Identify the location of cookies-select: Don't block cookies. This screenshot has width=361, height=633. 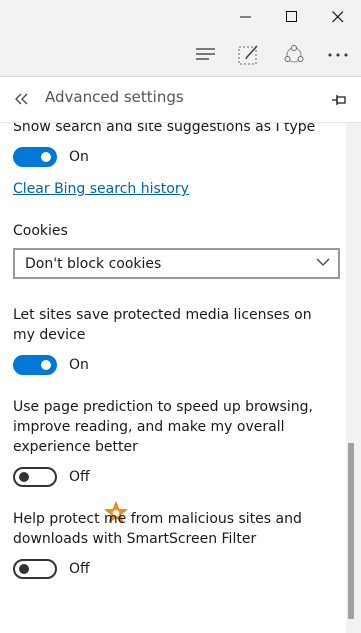
(176, 263).